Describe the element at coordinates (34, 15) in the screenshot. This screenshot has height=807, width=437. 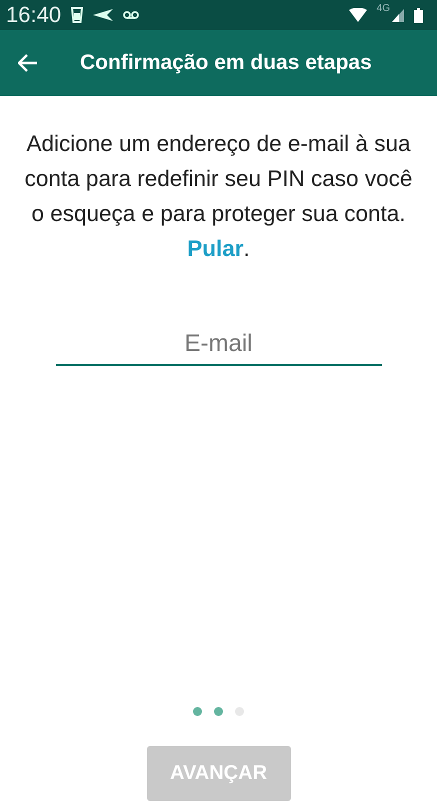
I see `status-time: 16:40` at that location.